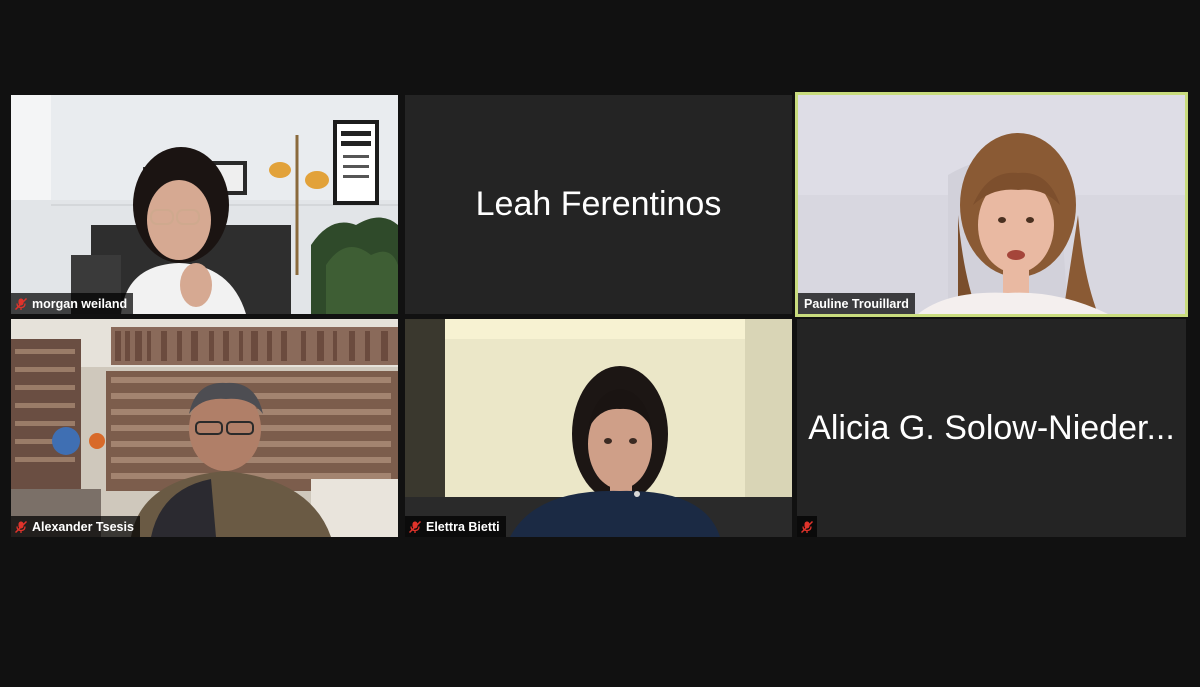 The width and height of the screenshot is (1200, 687). Describe the element at coordinates (83, 526) in the screenshot. I see `participant-name: Alexander Tsesis` at that location.